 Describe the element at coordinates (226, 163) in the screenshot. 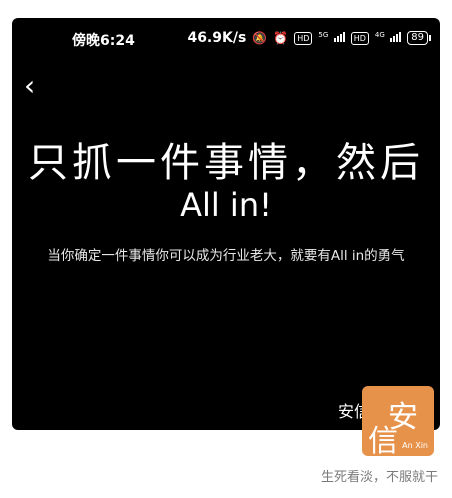

I see `headline: 只抓一件事情，然后` at that location.